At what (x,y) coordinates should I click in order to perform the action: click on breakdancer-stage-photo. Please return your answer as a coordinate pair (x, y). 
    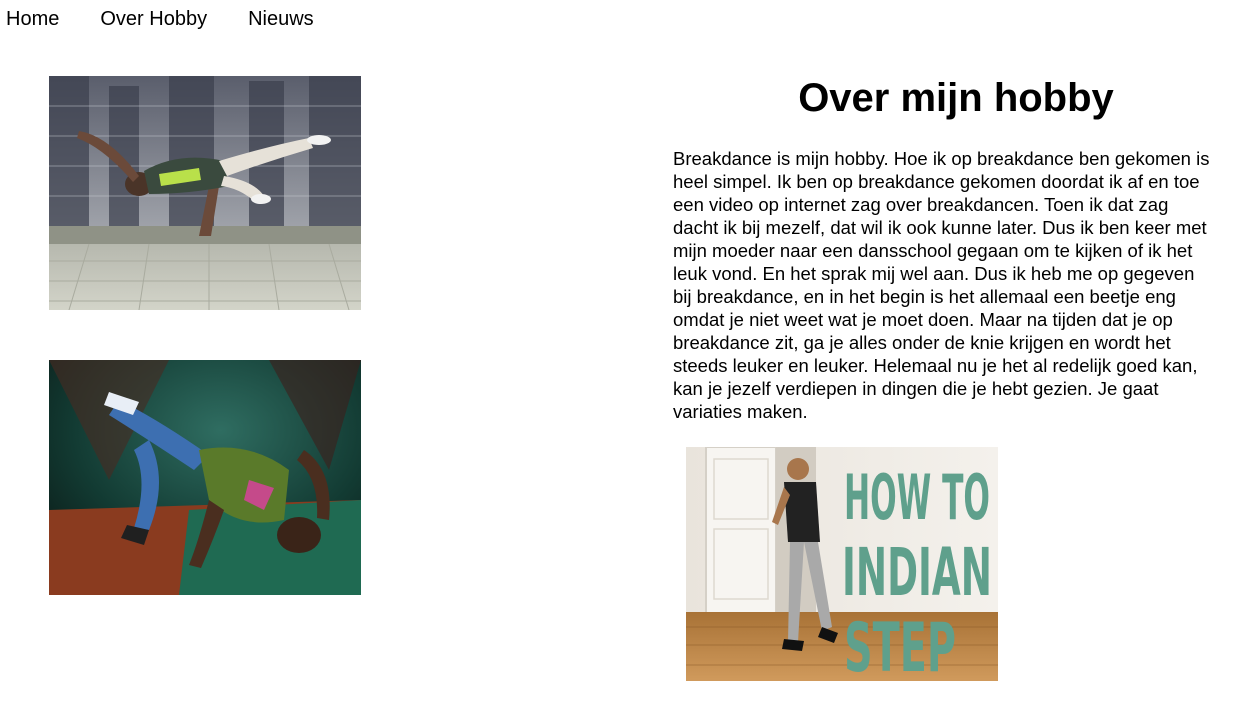
    Looking at the image, I should click on (205, 477).